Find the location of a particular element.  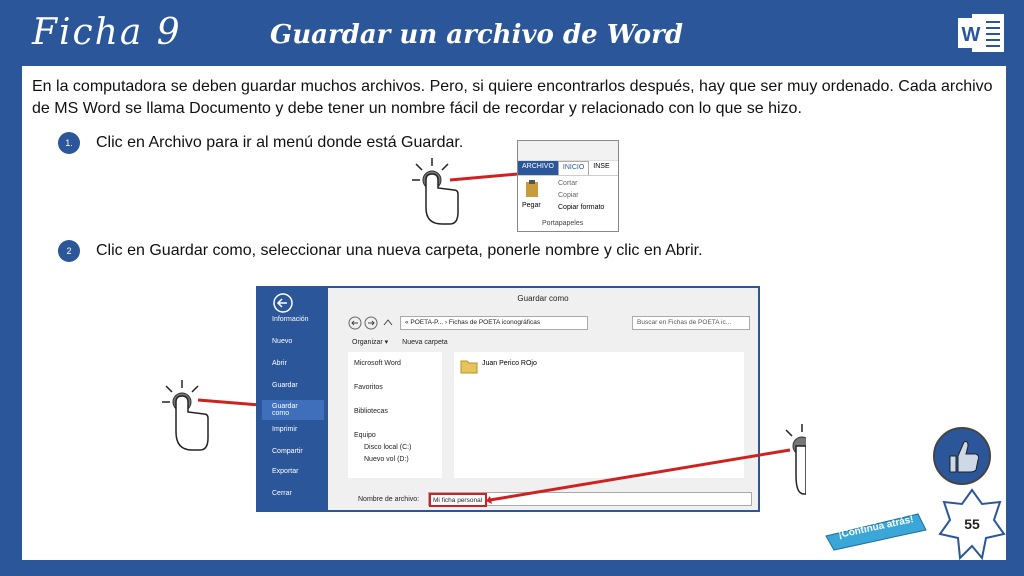

thumbs-up-icon is located at coordinates (962, 456).